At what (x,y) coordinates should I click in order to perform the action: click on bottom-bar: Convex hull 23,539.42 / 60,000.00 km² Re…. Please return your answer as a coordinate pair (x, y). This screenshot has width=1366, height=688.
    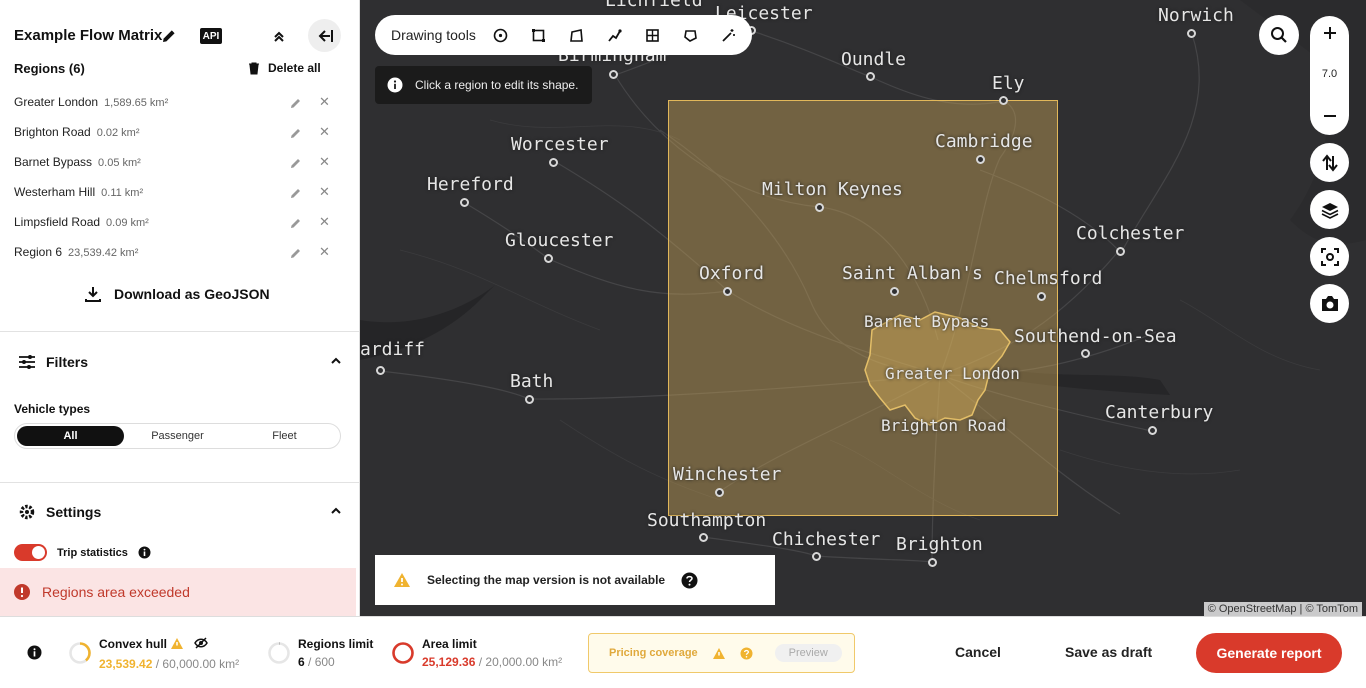
    Looking at the image, I should click on (683, 652).